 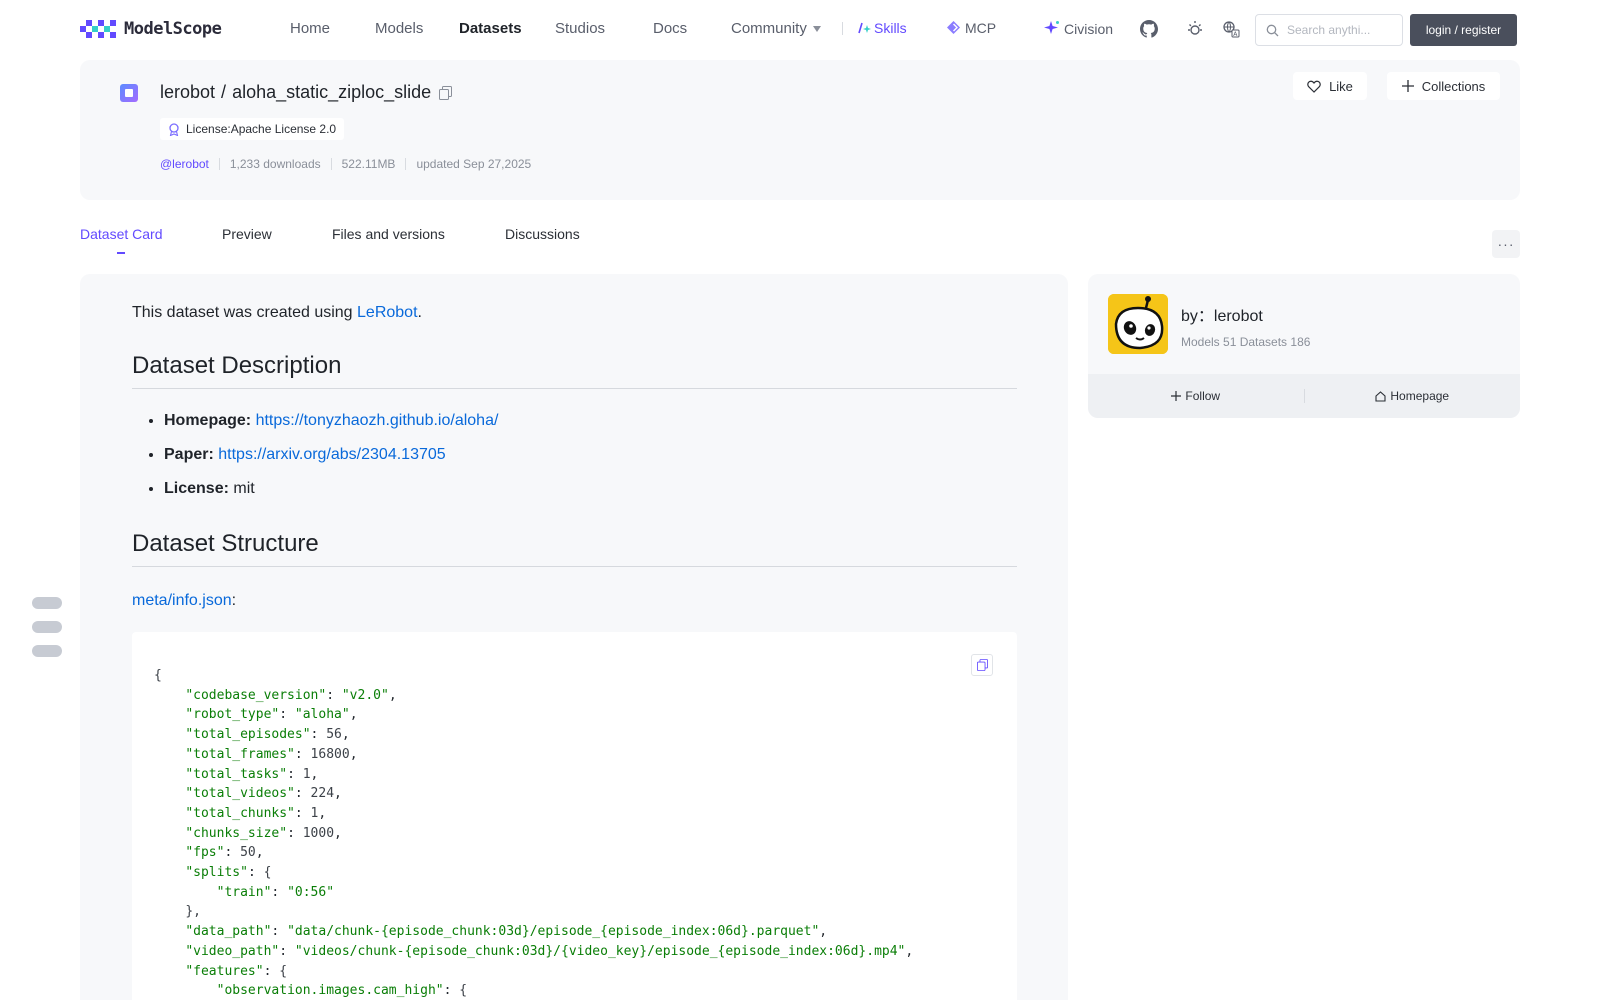 I want to click on nav-docs: Docs, so click(x=670, y=28).